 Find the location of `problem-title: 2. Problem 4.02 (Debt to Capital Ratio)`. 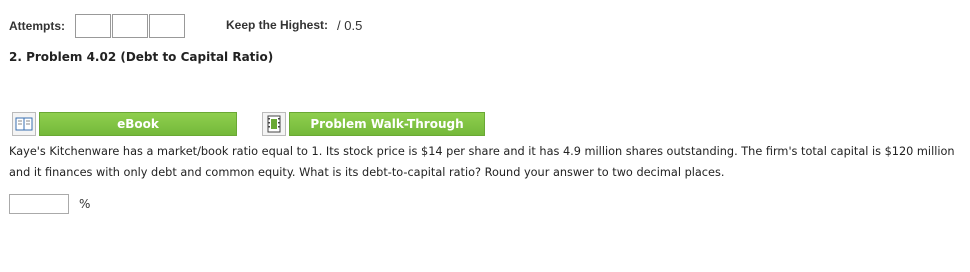

problem-title: 2. Problem 4.02 (Debt to Capital Ratio) is located at coordinates (141, 57).